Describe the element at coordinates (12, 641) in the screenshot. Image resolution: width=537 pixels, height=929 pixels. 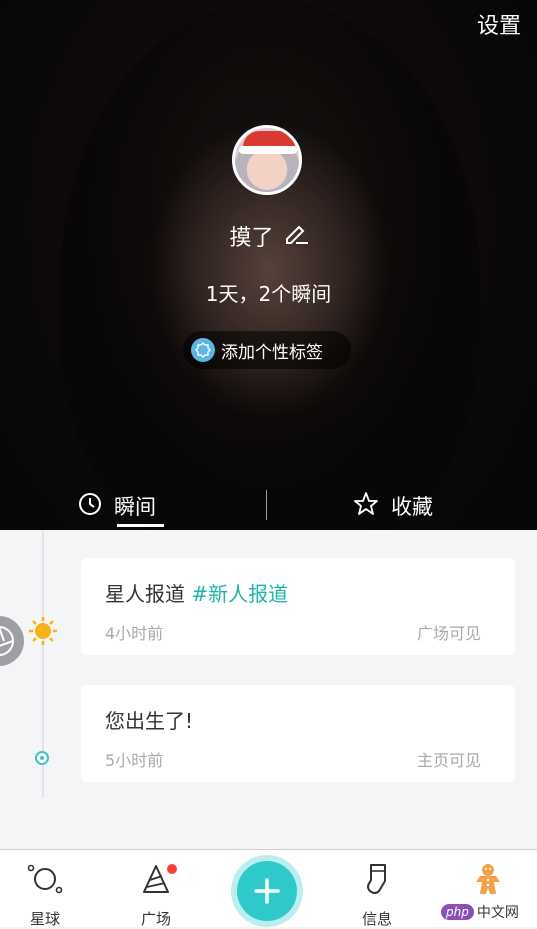
I see `camera-shutter-icon` at that location.